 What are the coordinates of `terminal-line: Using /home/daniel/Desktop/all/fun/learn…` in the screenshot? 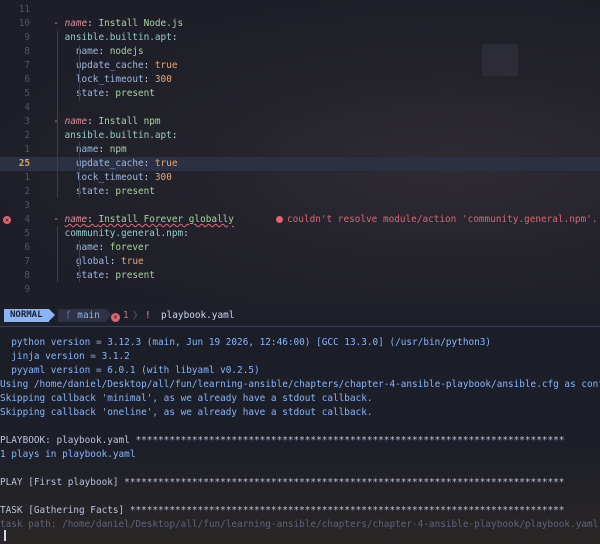 It's located at (300, 384).